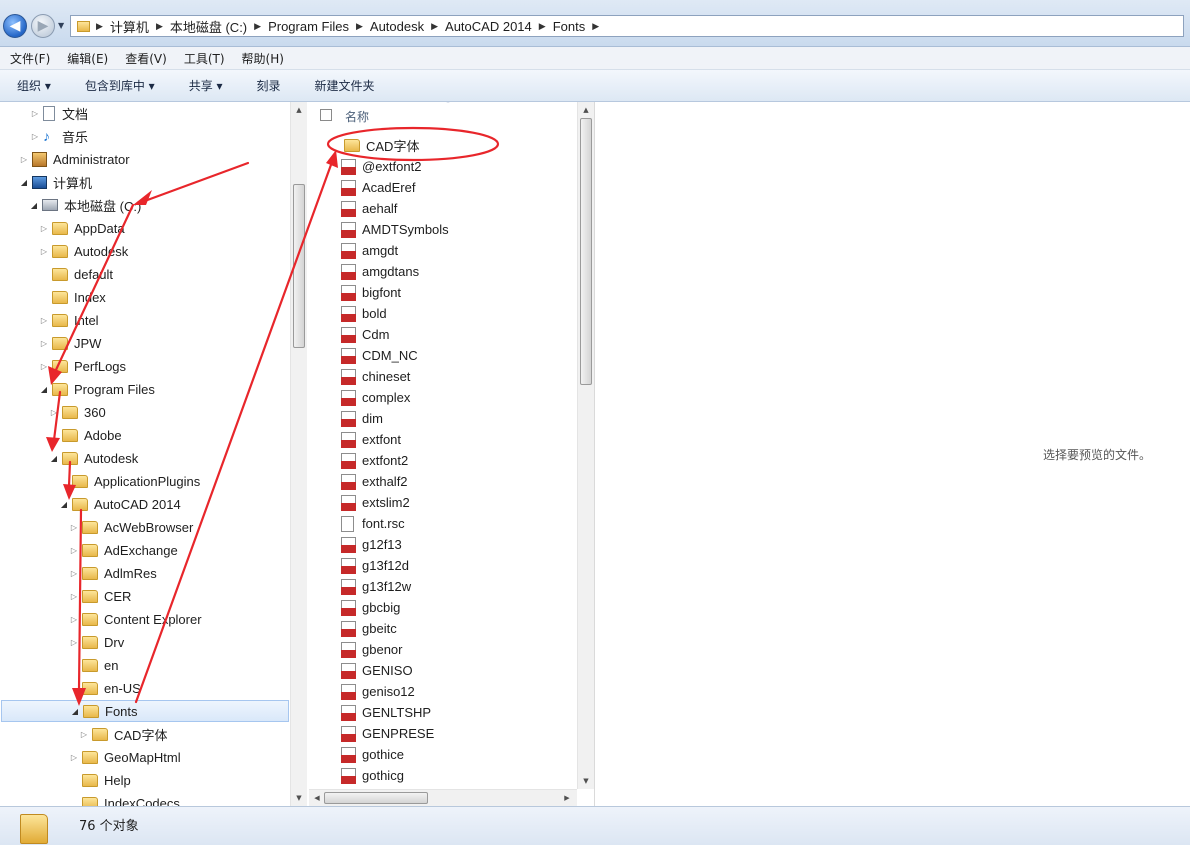  I want to click on tree-item-default: default, so click(76, 274).